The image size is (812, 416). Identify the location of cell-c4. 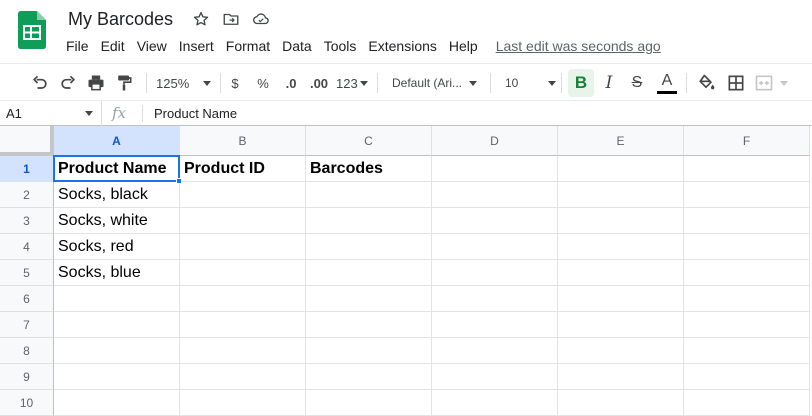
(369, 247).